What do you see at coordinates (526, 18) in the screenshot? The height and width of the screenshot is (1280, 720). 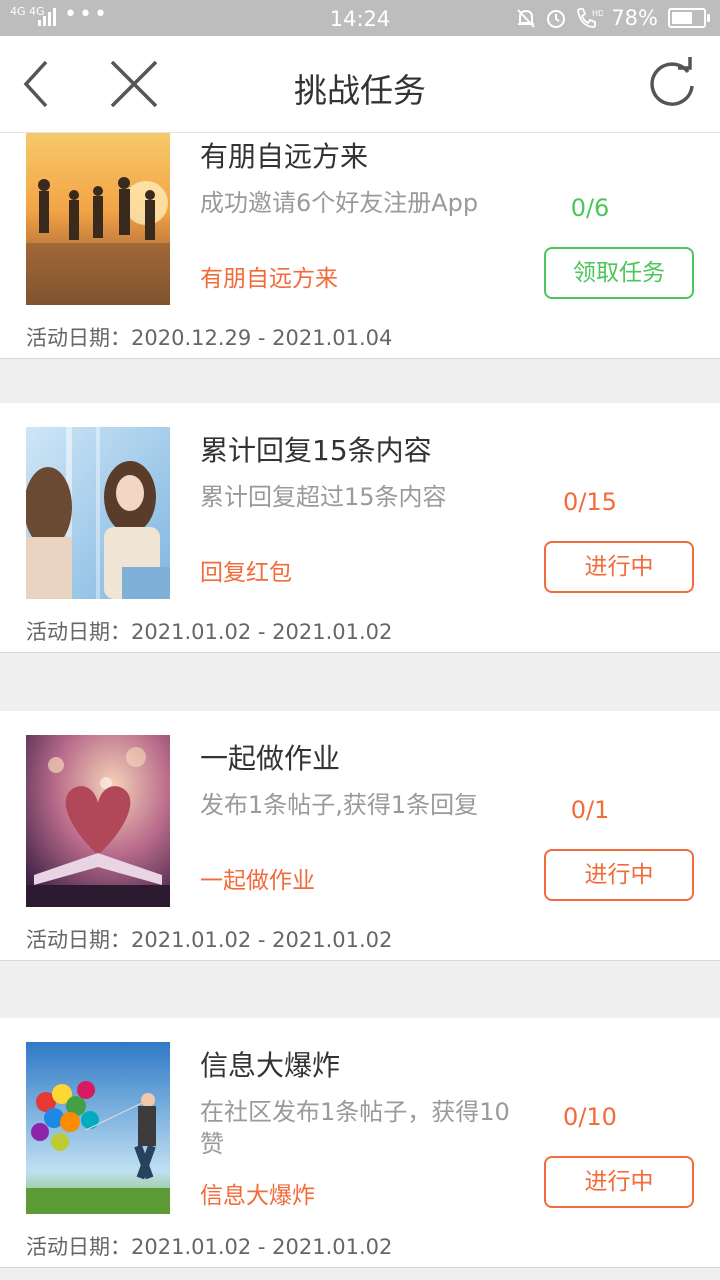 I see `mute-bell-icon` at bounding box center [526, 18].